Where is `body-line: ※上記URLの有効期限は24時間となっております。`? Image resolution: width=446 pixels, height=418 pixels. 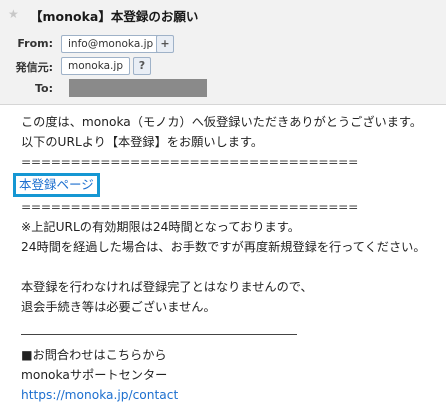
body-line: ※上記URLの有効期限は24時間となっております。 is located at coordinates (160, 227).